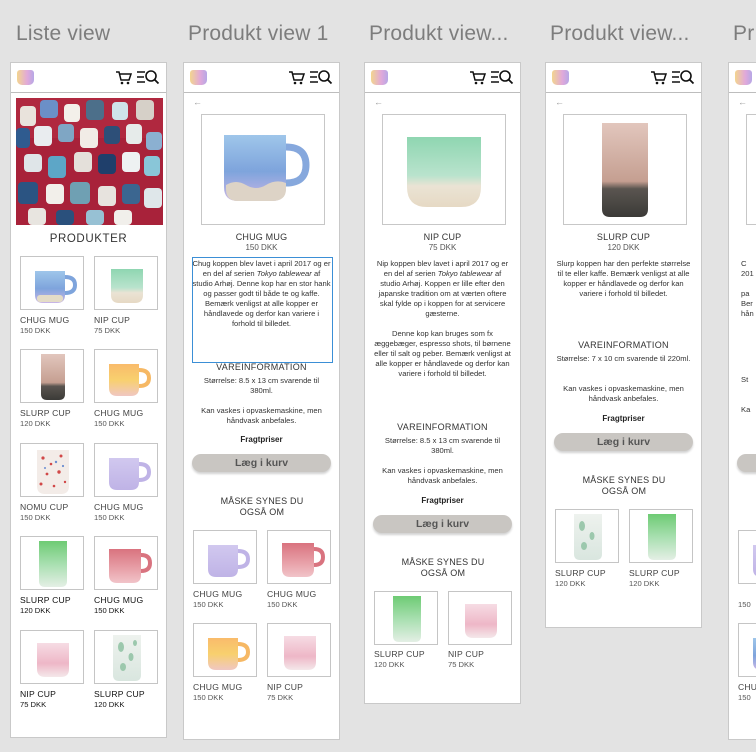 This screenshot has width=756, height=752. What do you see at coordinates (747, 687) in the screenshot?
I see `related-item-name: CHU` at bounding box center [747, 687].